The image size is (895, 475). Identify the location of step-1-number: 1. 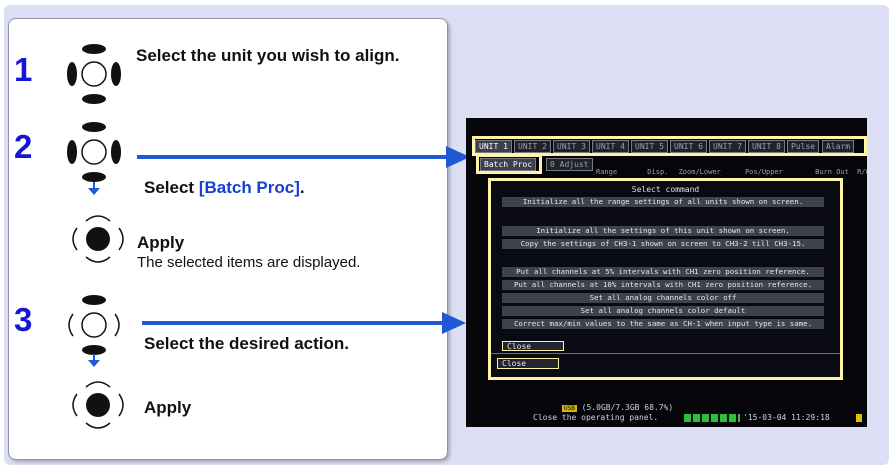
(23, 69).